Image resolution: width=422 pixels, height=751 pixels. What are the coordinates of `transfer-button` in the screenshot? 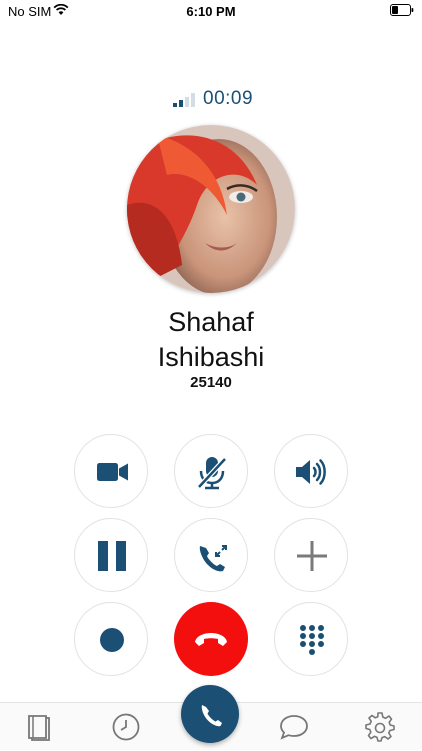 It's located at (211, 555).